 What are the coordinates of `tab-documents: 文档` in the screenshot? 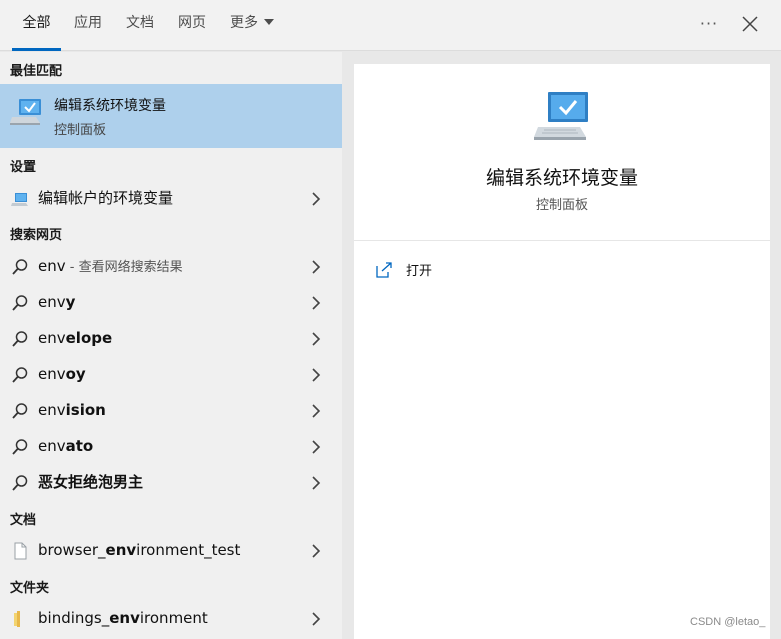 It's located at (140, 25).